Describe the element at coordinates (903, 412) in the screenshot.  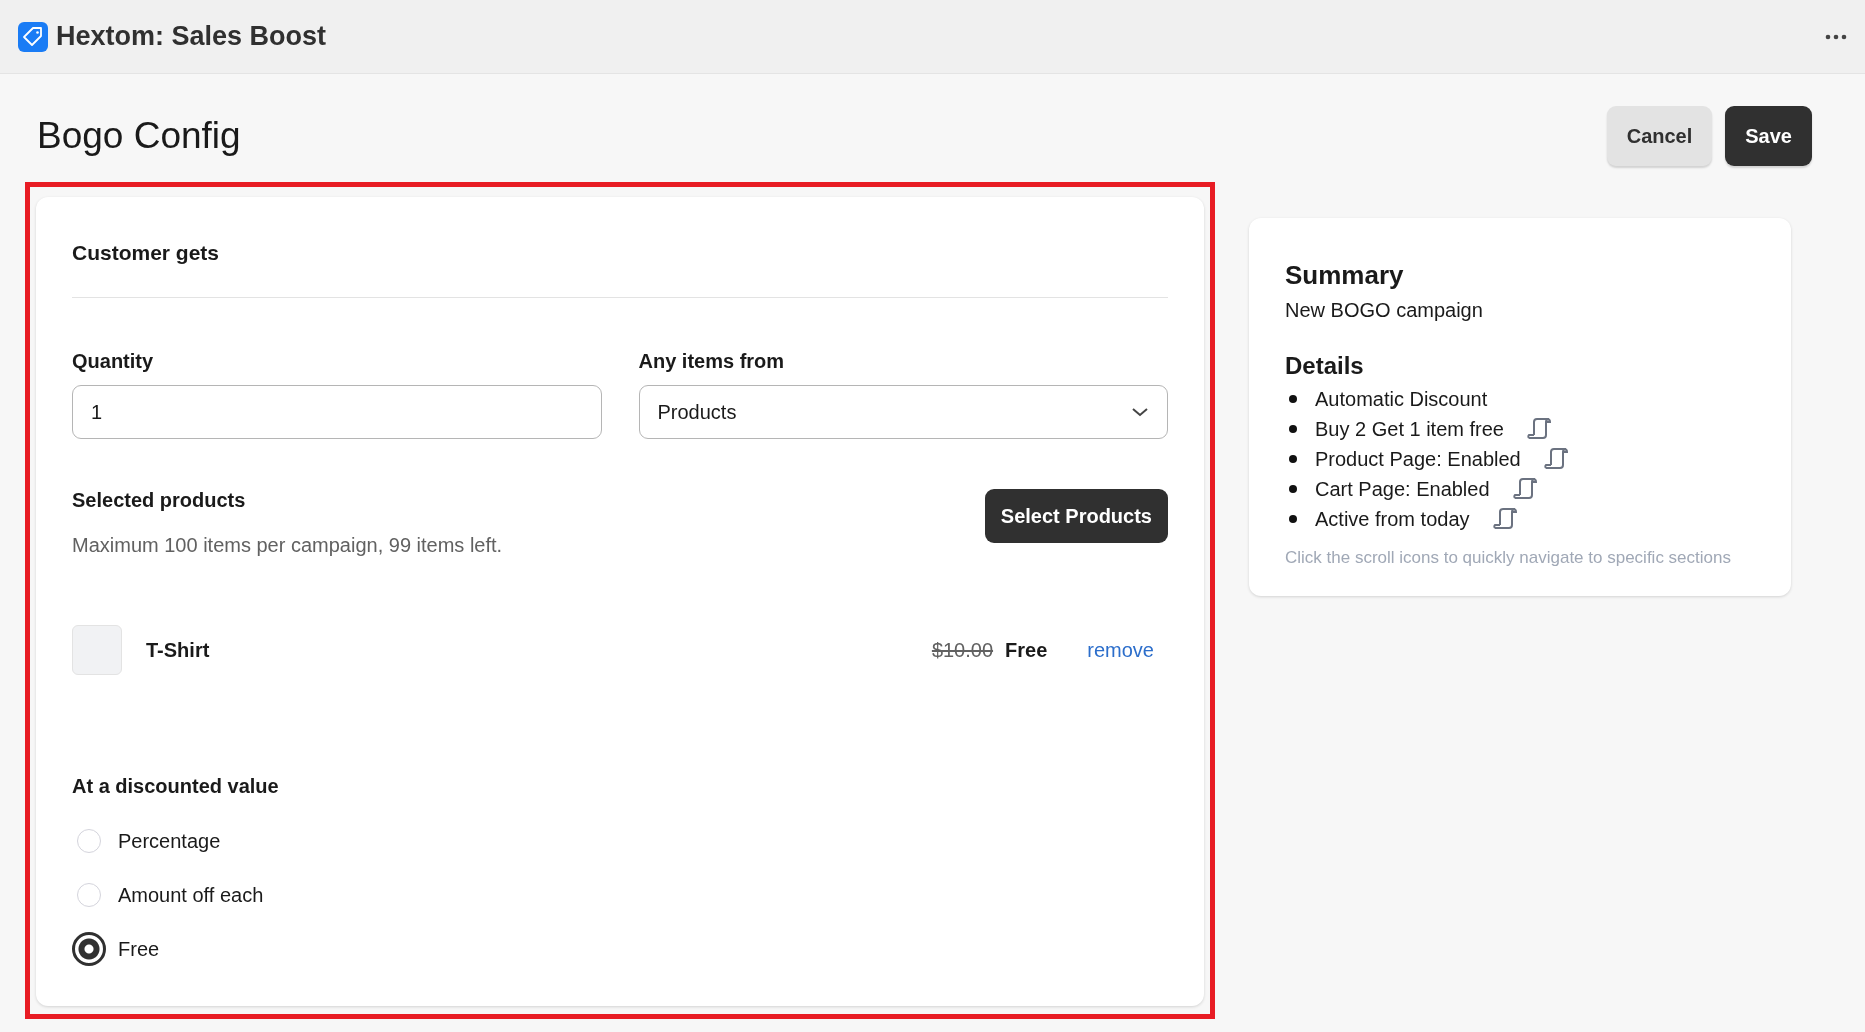
I see `items-from-select: Products` at that location.